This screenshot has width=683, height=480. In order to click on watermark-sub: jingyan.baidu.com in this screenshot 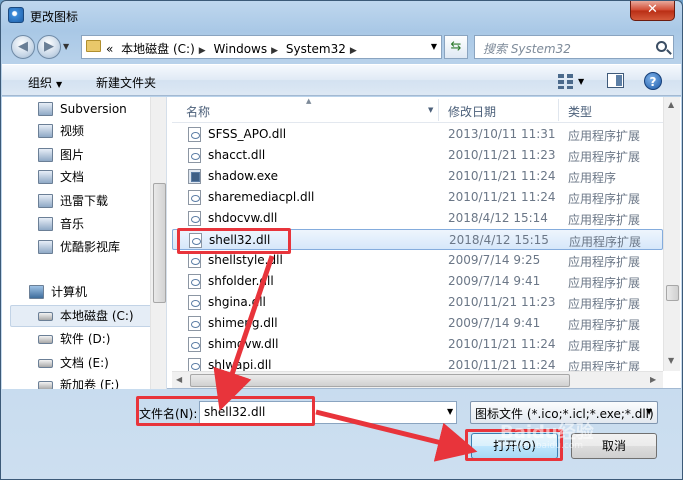, I will do `click(542, 446)`.